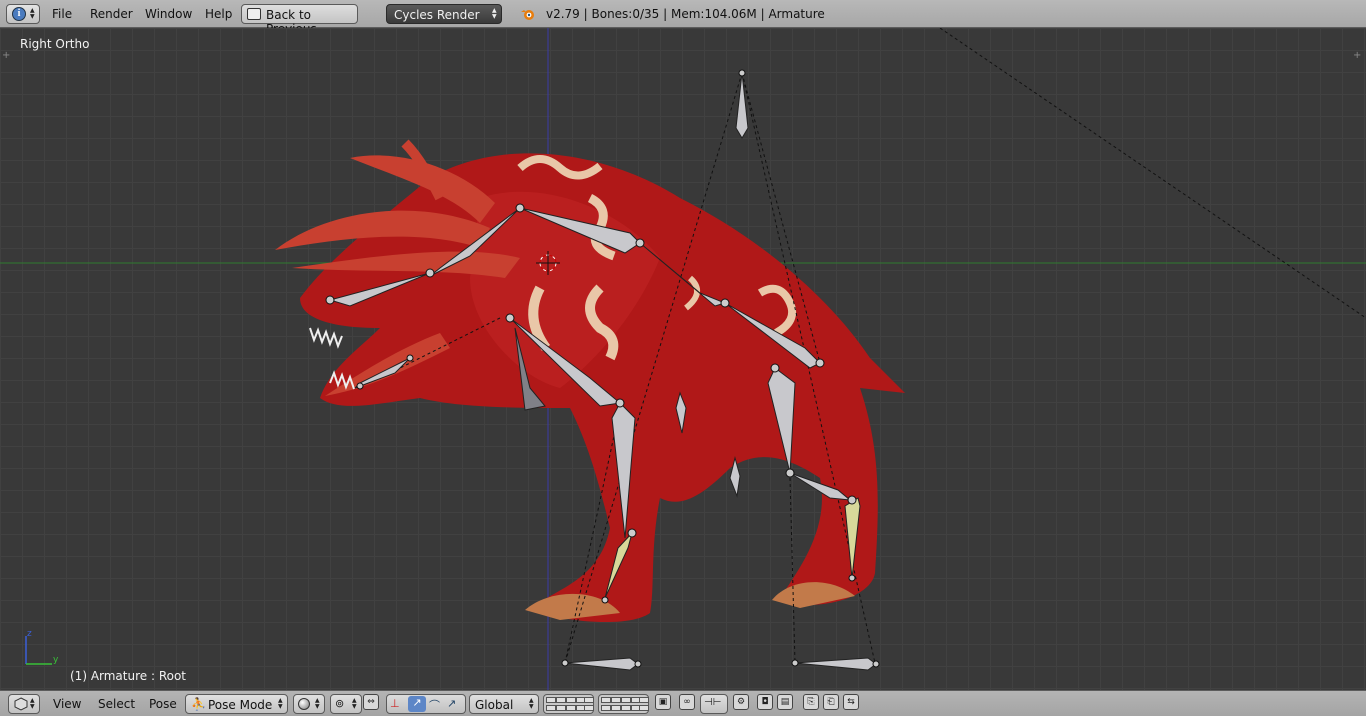 The height and width of the screenshot is (716, 1366). What do you see at coordinates (785, 702) in the screenshot?
I see `render-anim-icon: ▤` at bounding box center [785, 702].